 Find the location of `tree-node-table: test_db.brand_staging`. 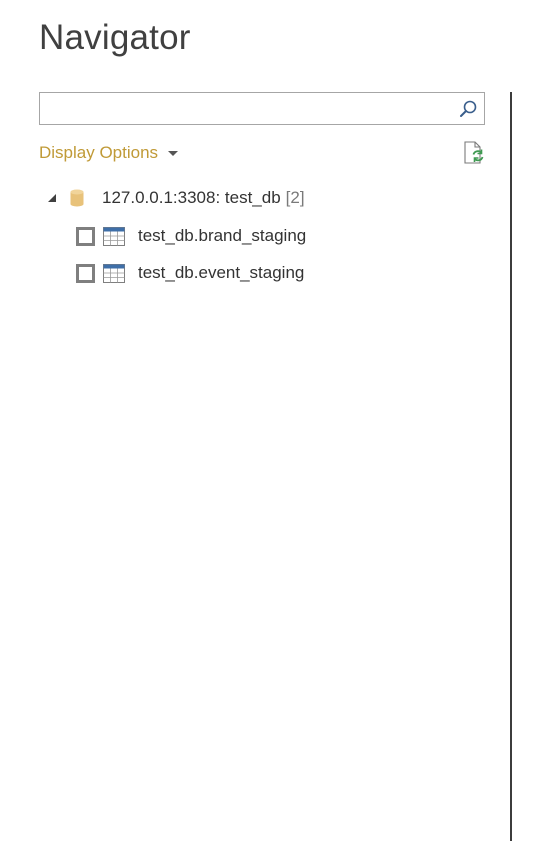

tree-node-table: test_db.brand_staging is located at coordinates (191, 236).